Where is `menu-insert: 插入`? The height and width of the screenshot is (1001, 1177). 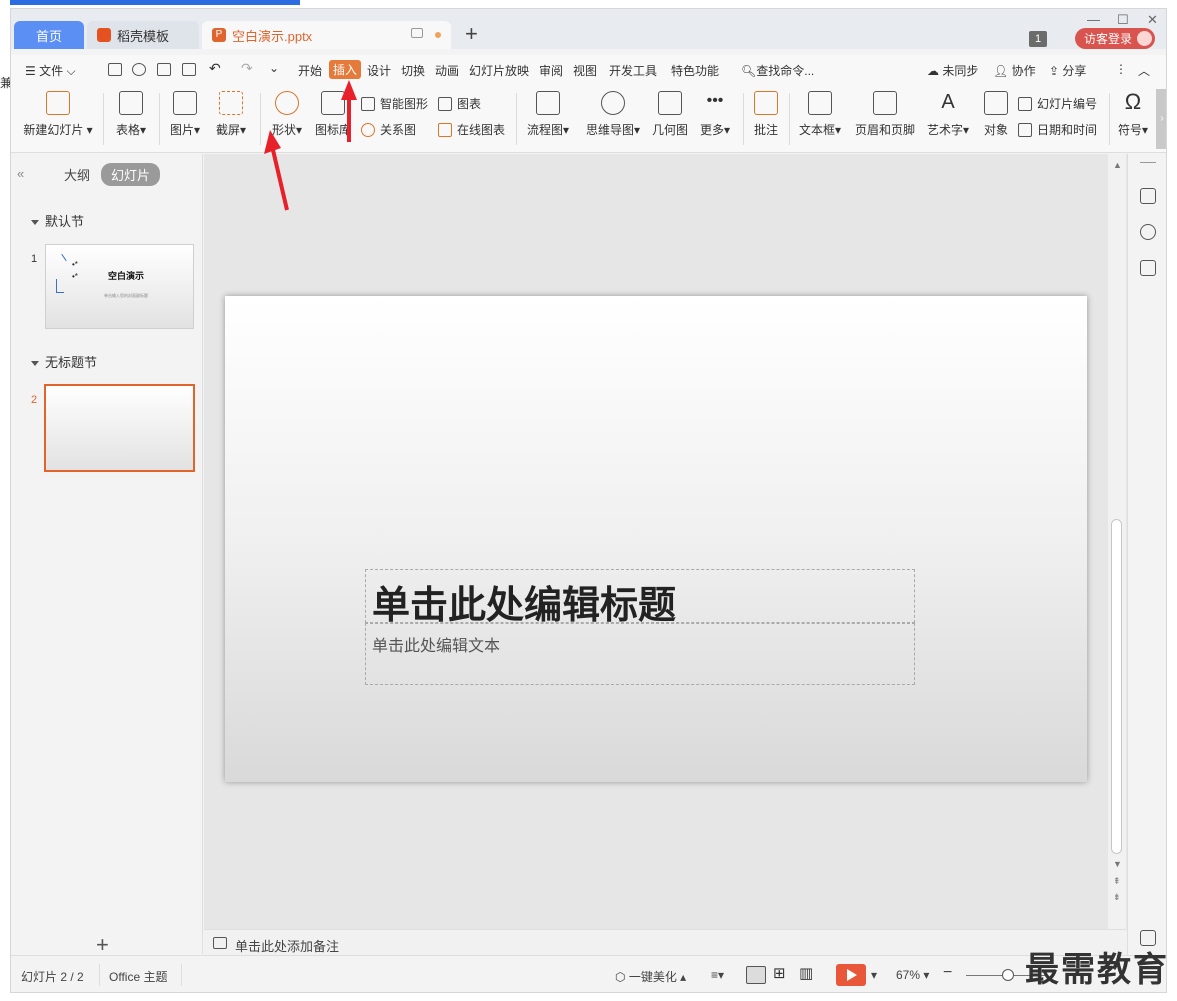 menu-insert: 插入 is located at coordinates (345, 69).